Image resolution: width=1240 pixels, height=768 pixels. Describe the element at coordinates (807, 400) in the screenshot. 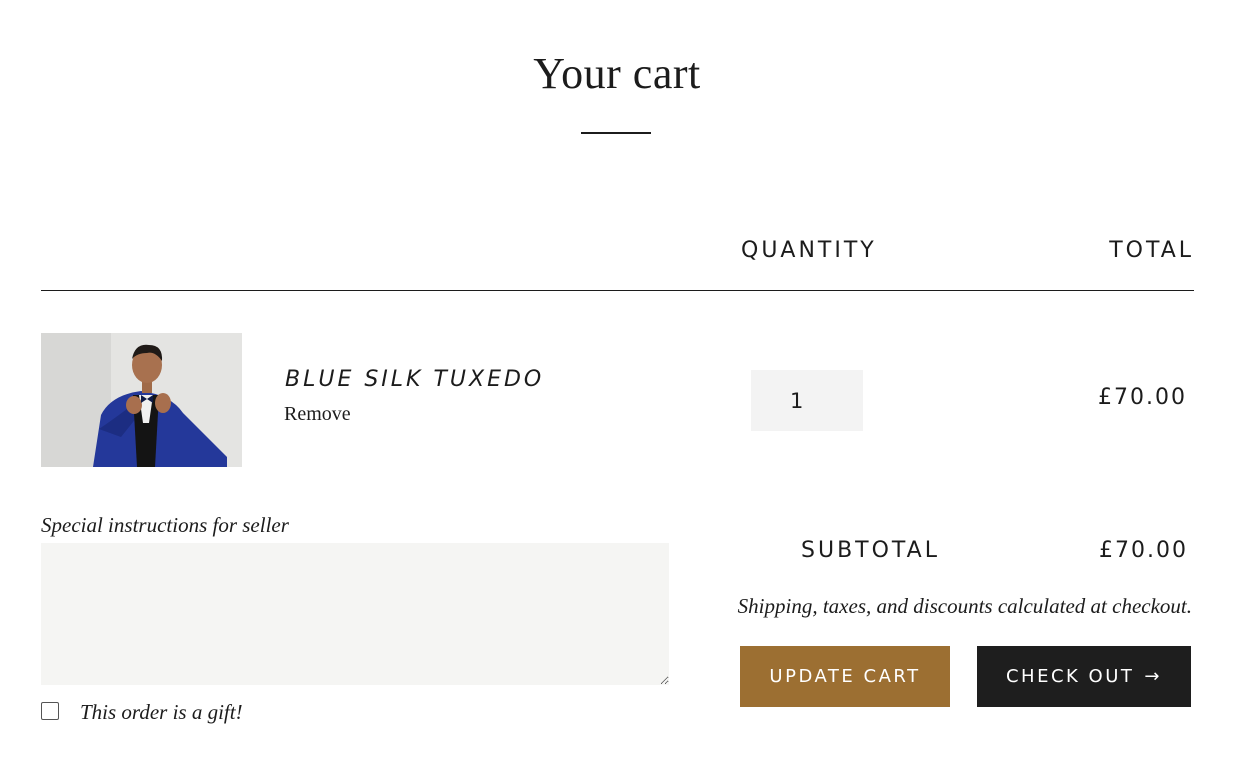

I see `quantity-input` at that location.